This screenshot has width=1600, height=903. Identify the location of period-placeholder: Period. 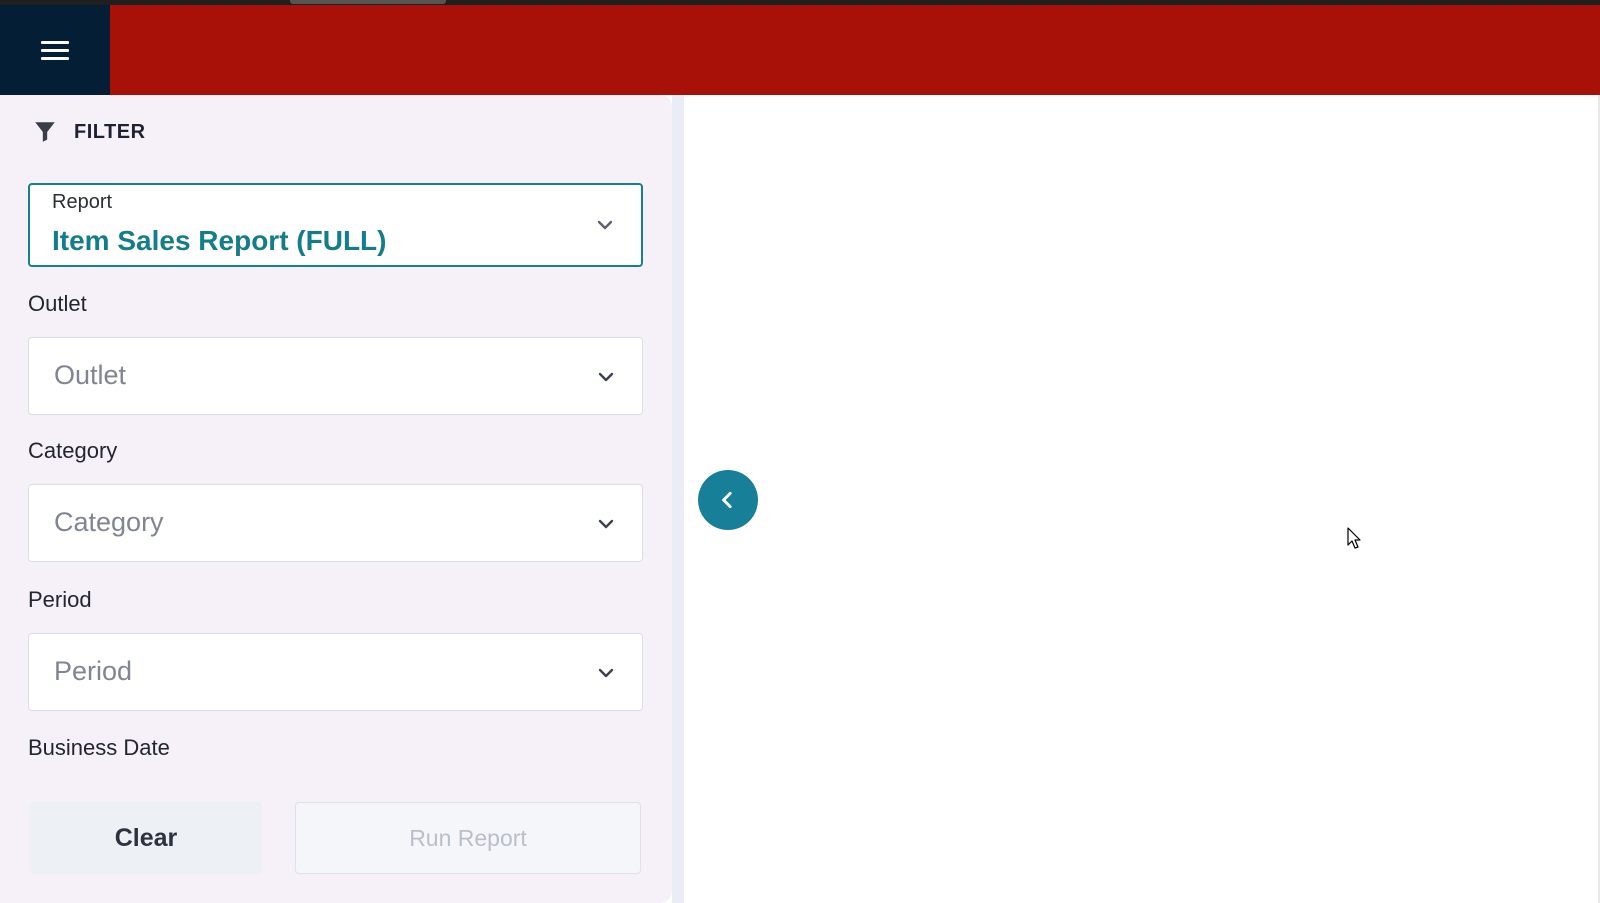
(93, 671).